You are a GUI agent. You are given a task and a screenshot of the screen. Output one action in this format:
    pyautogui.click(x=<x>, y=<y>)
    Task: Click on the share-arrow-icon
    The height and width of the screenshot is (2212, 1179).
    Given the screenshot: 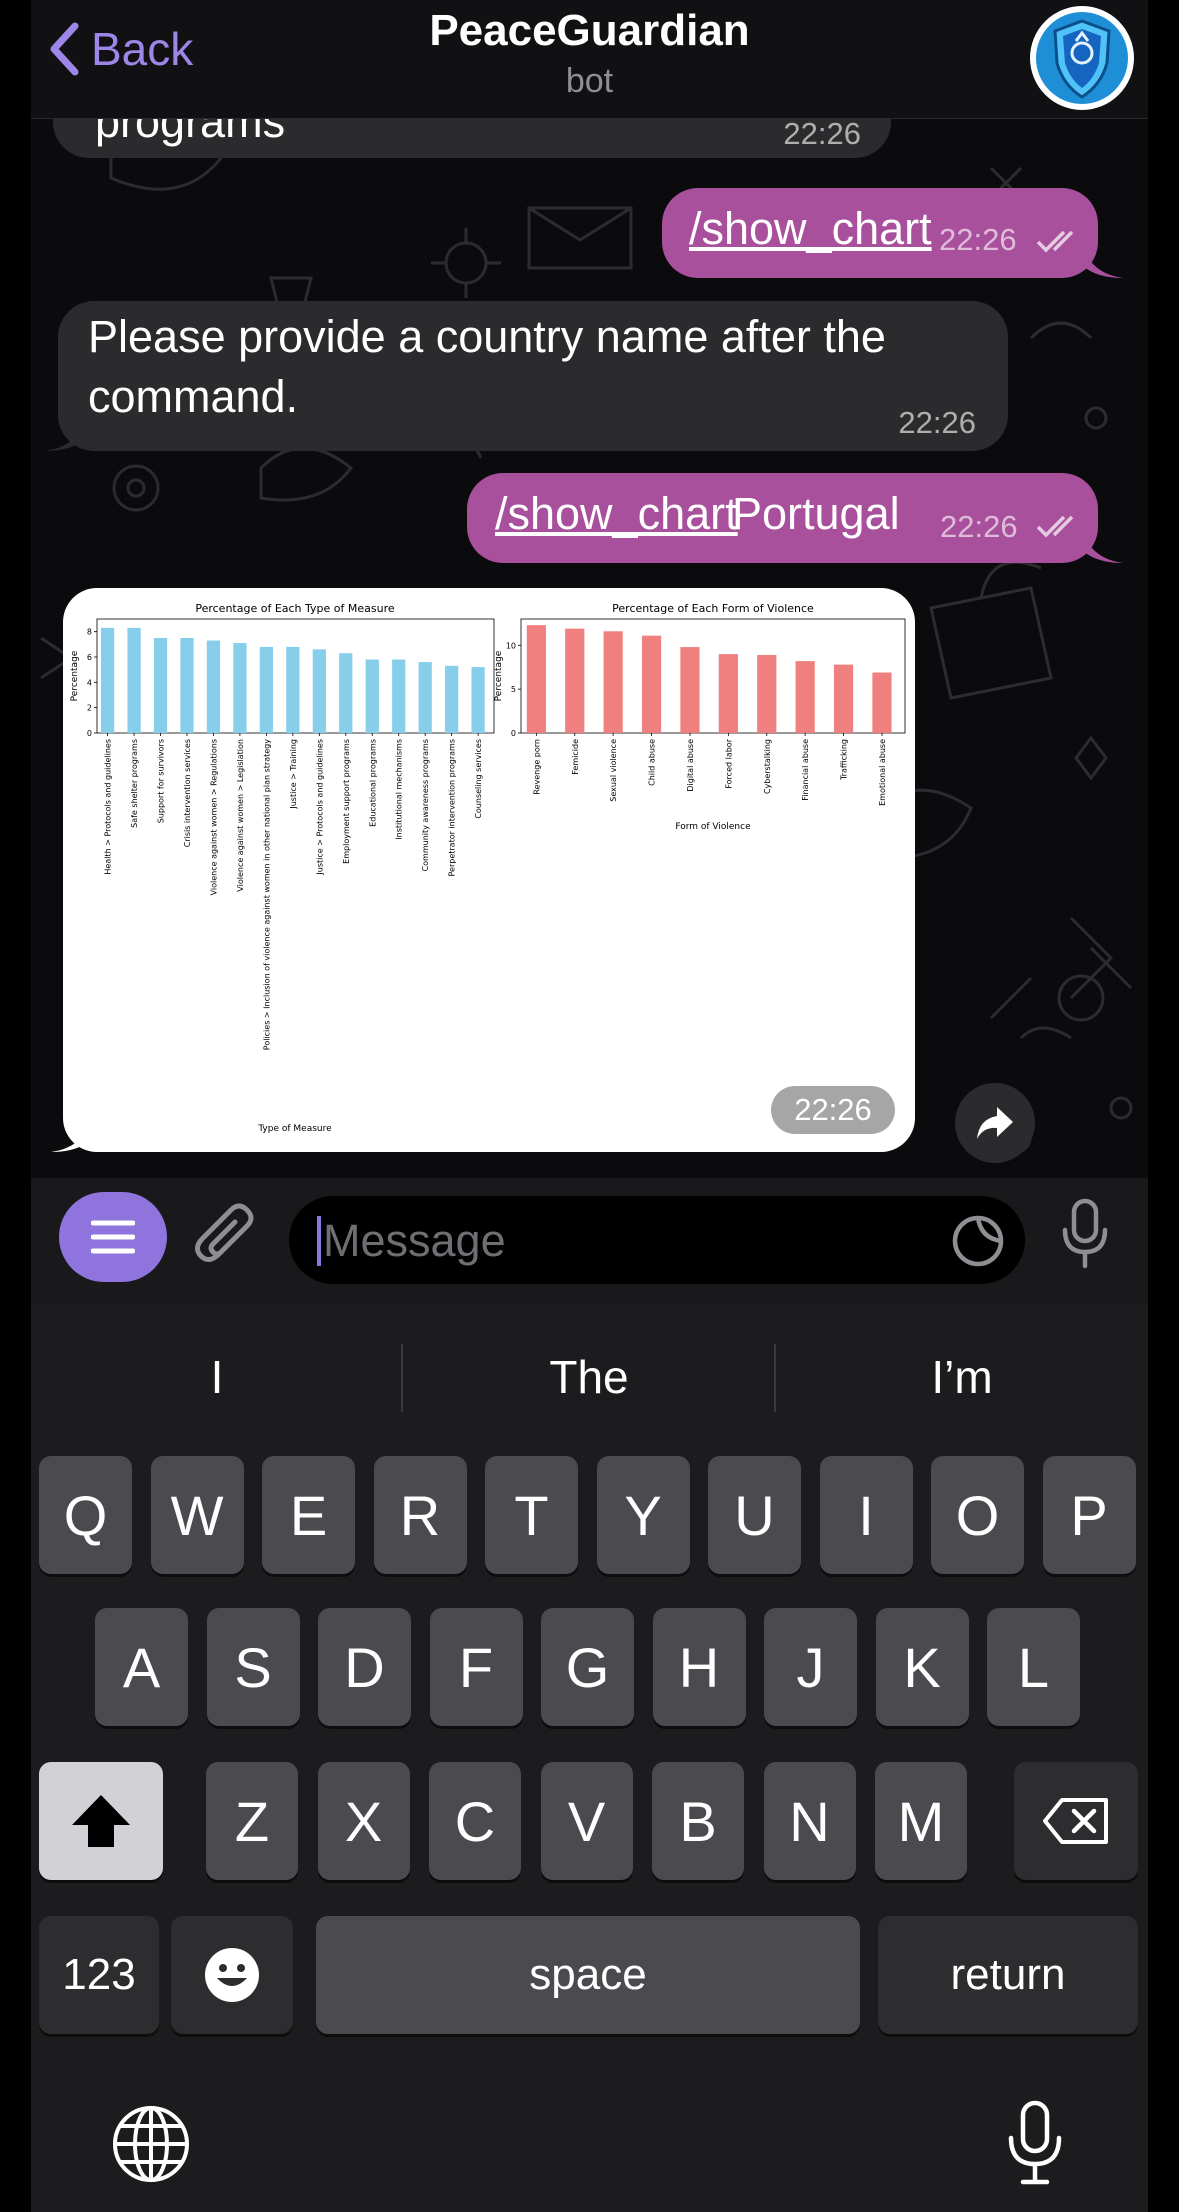 What is the action you would take?
    pyautogui.click(x=995, y=1123)
    